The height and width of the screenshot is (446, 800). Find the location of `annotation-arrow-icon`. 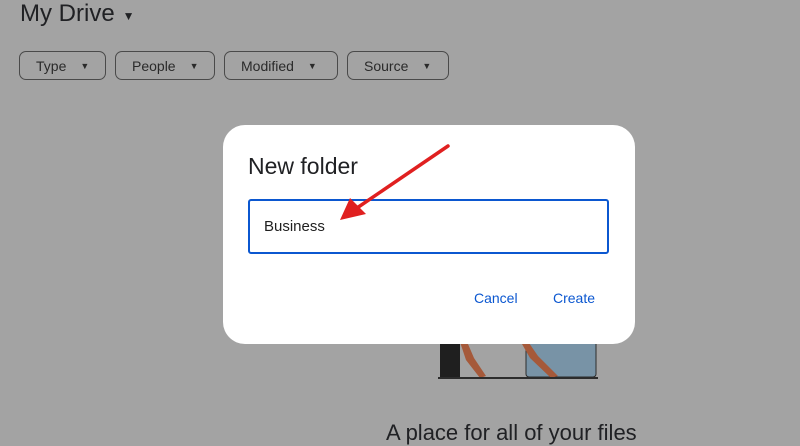

annotation-arrow-icon is located at coordinates (395, 182).